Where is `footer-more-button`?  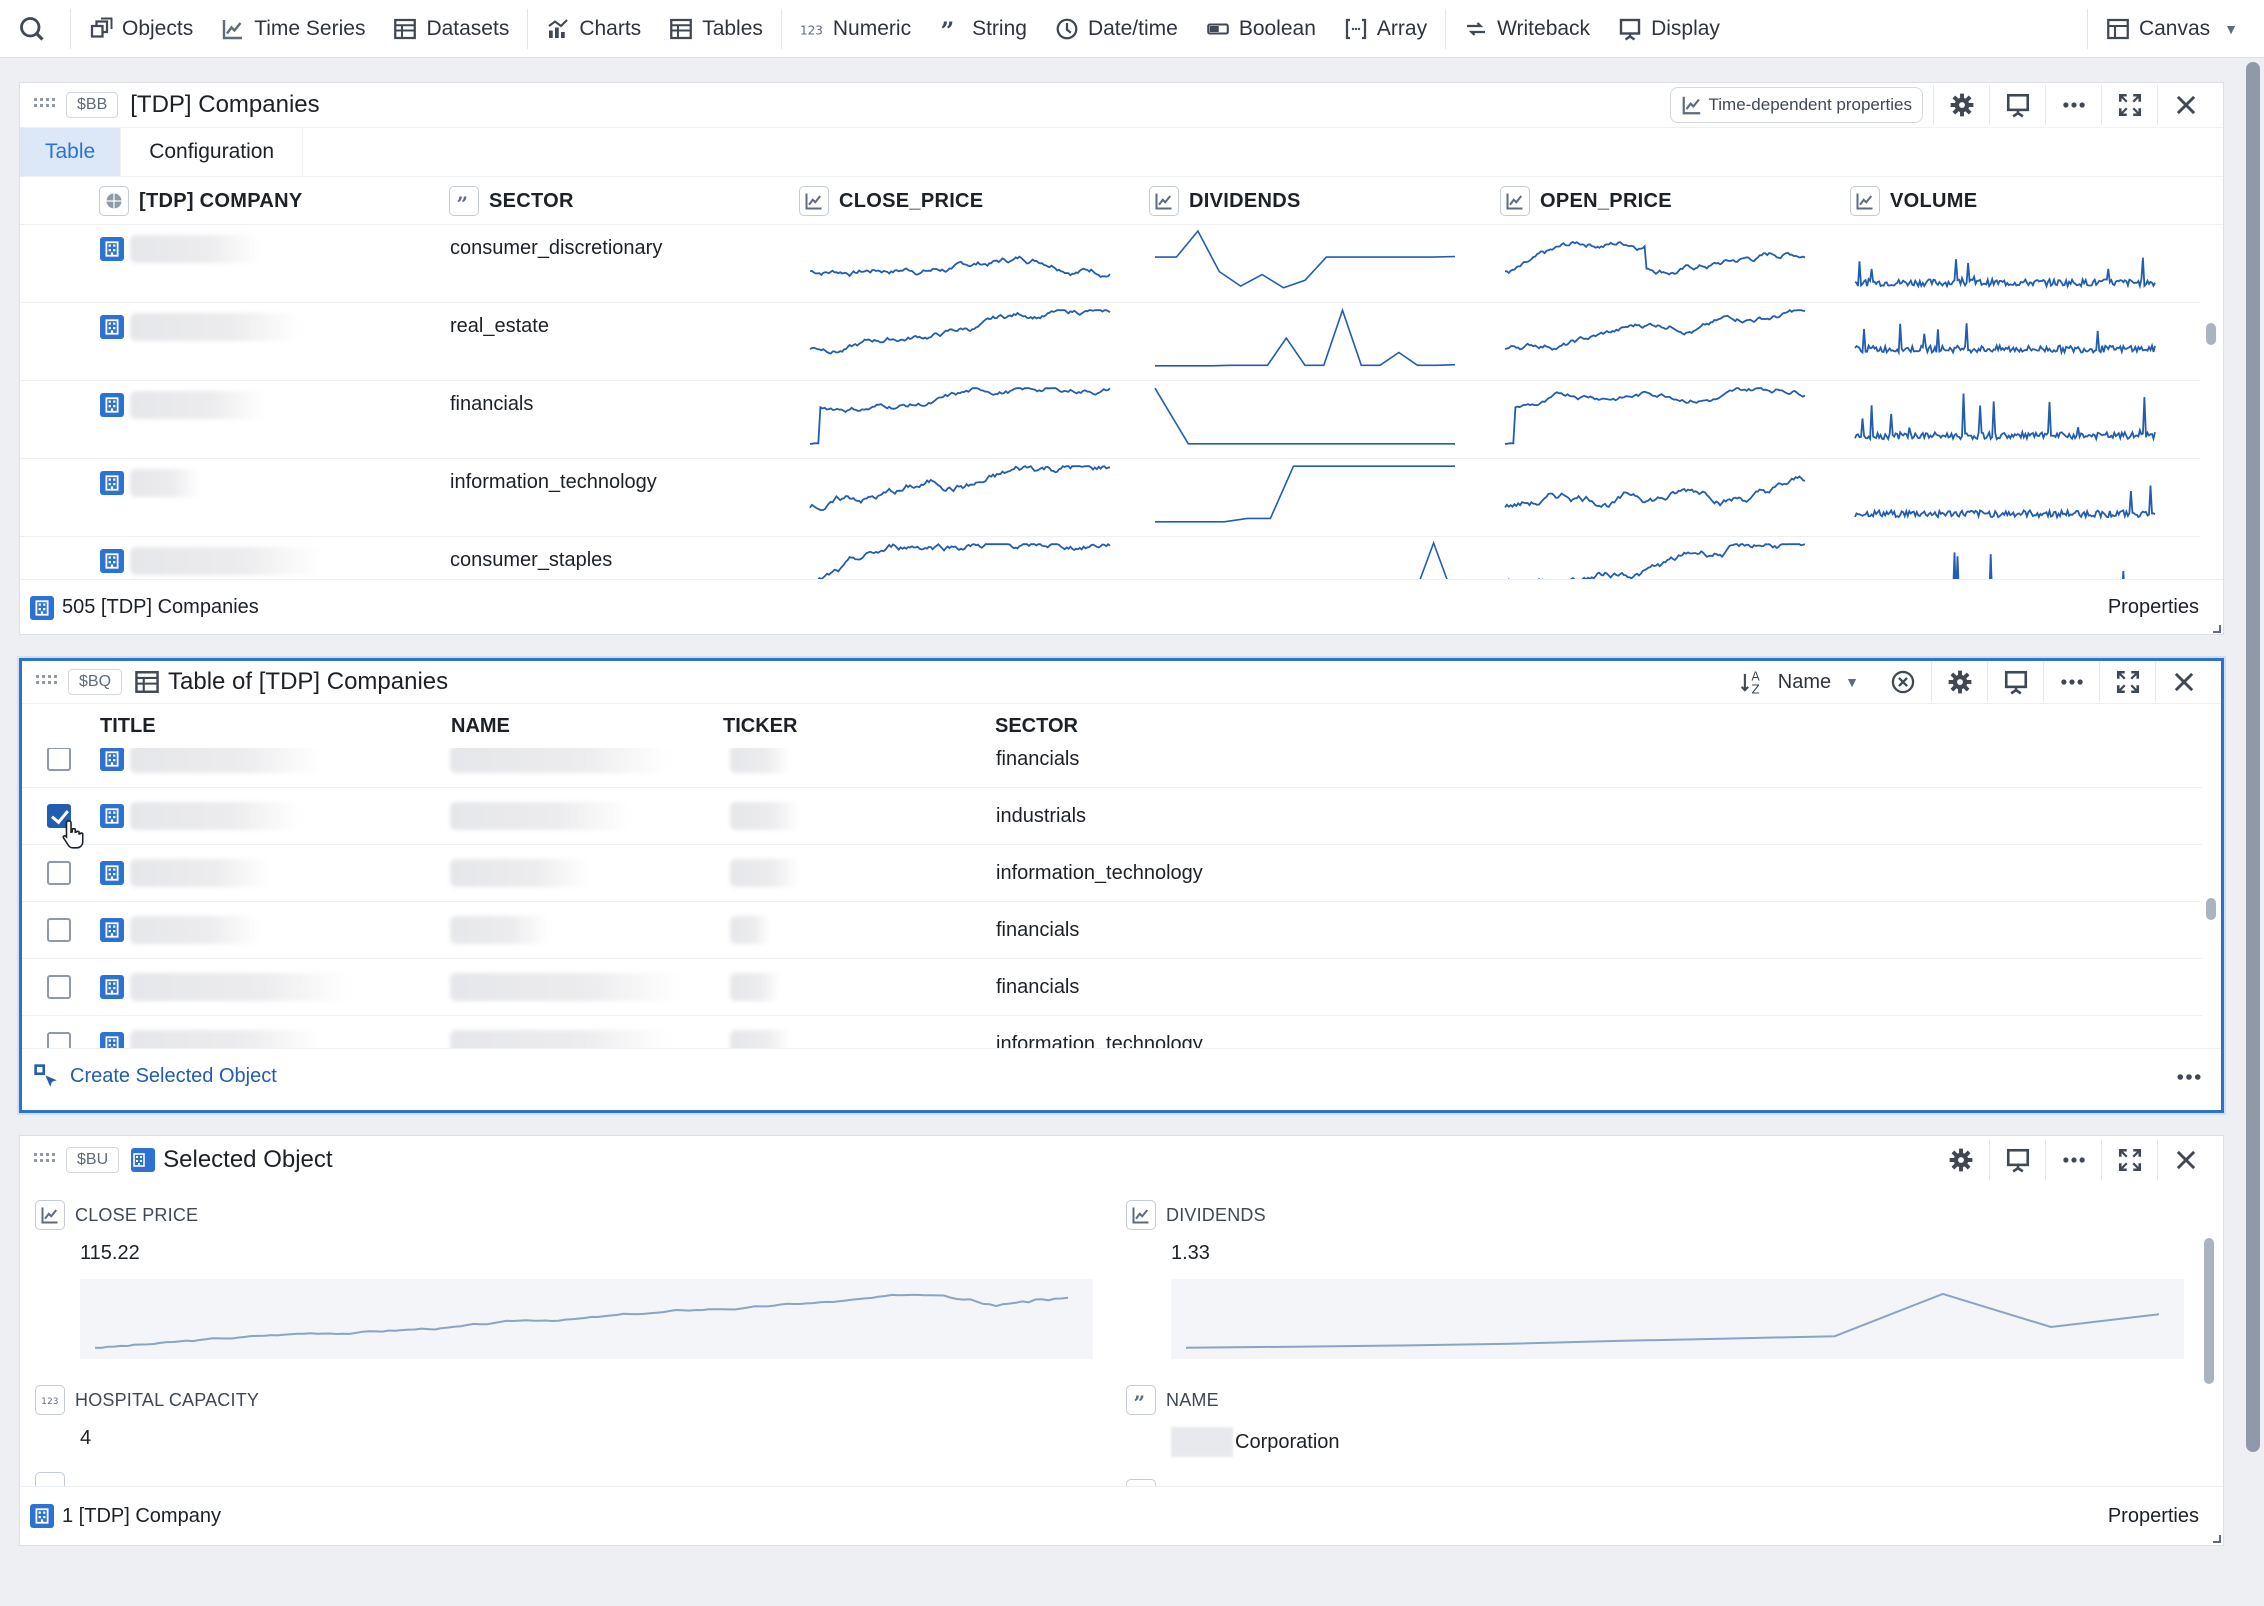
footer-more-button is located at coordinates (2189, 1077).